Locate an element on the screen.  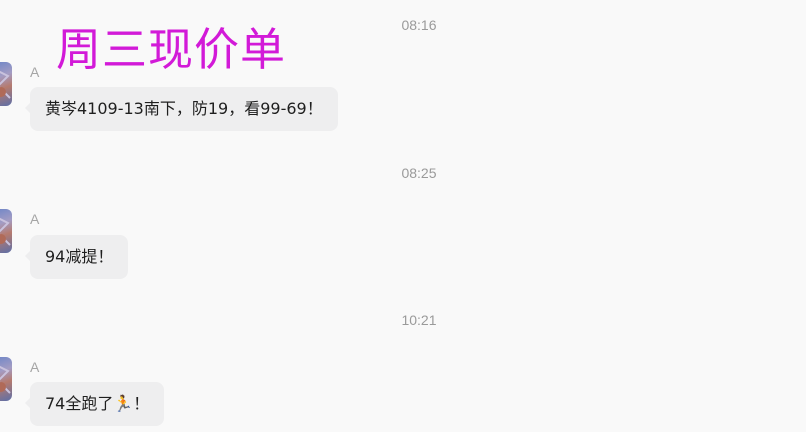
message-timestamp: 08:16 is located at coordinates (419, 25).